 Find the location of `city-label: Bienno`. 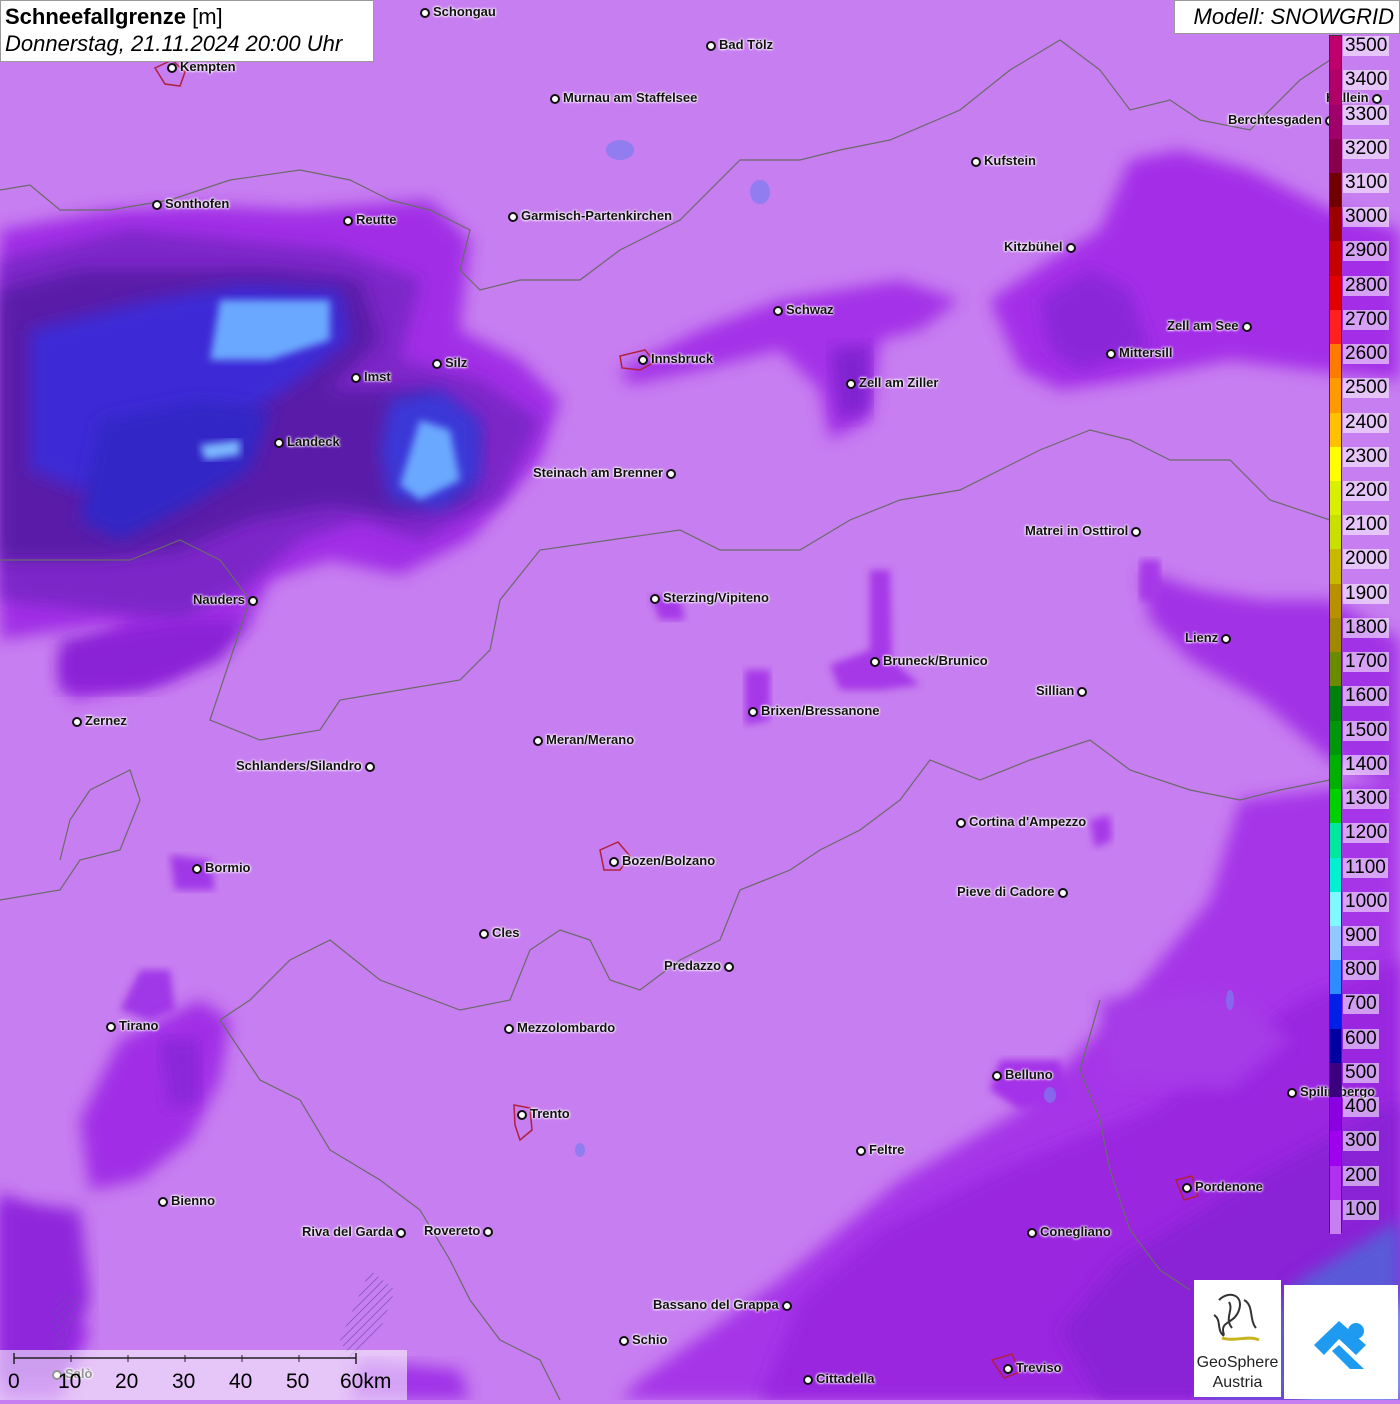

city-label: Bienno is located at coordinates (193, 1200).